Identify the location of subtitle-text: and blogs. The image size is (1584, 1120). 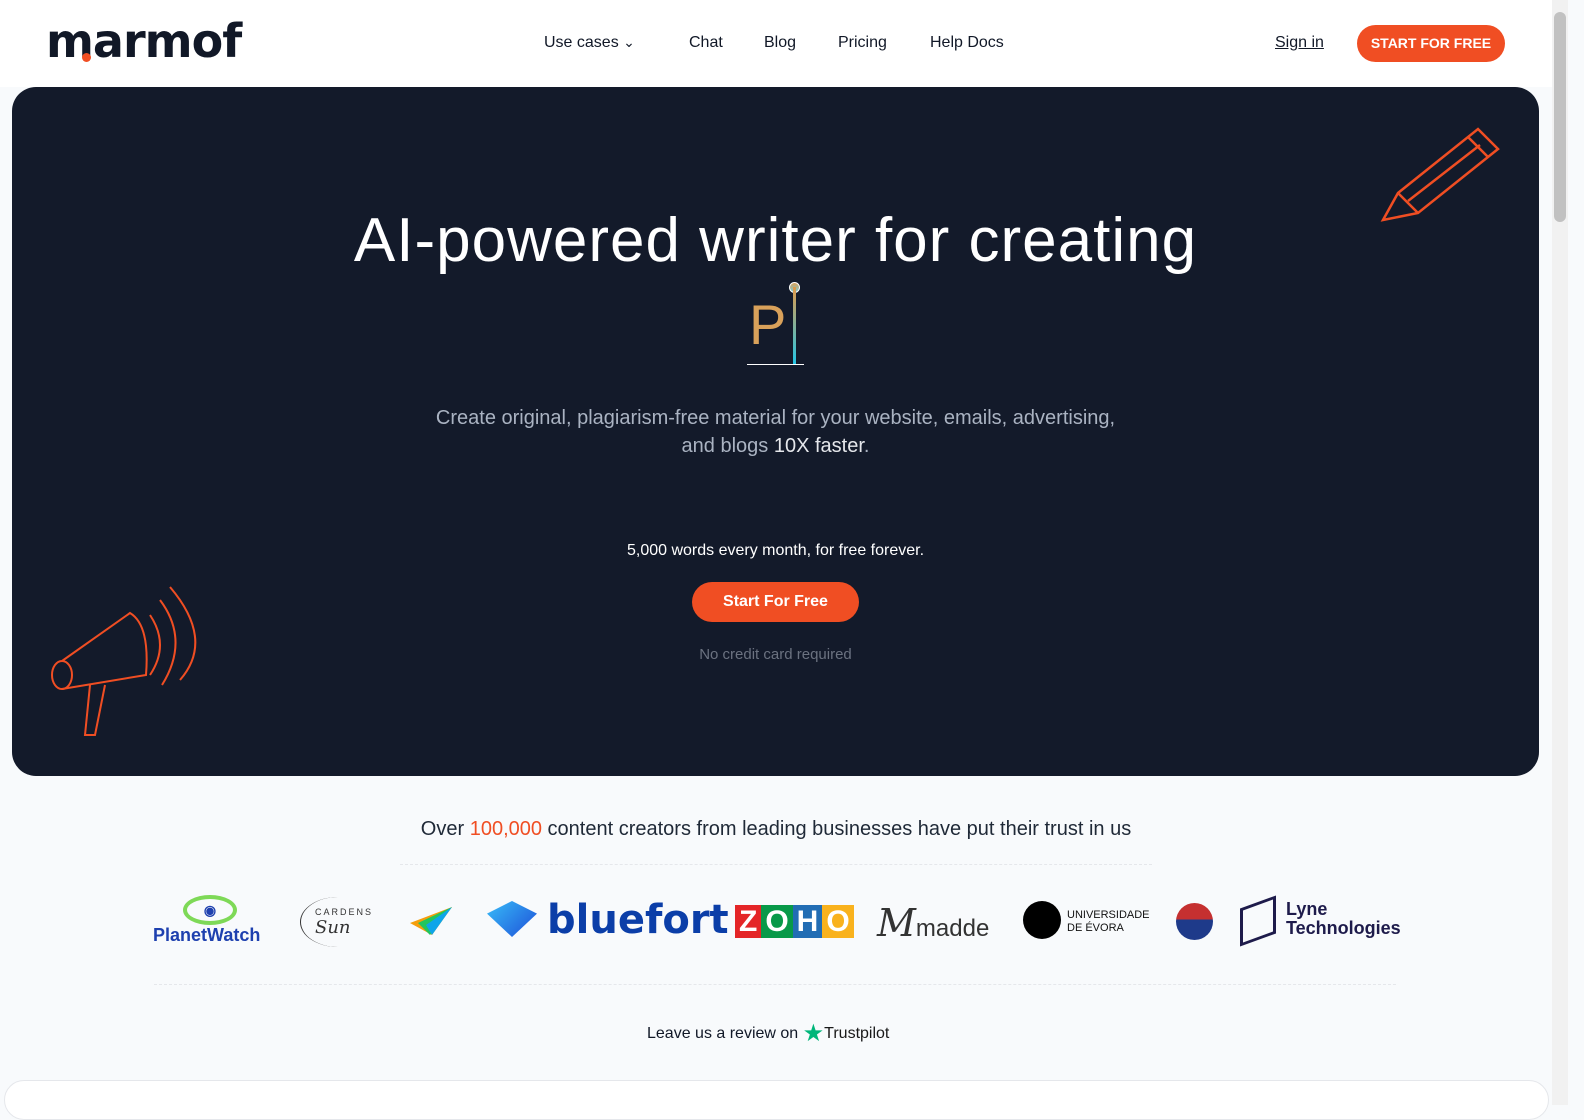
(727, 446).